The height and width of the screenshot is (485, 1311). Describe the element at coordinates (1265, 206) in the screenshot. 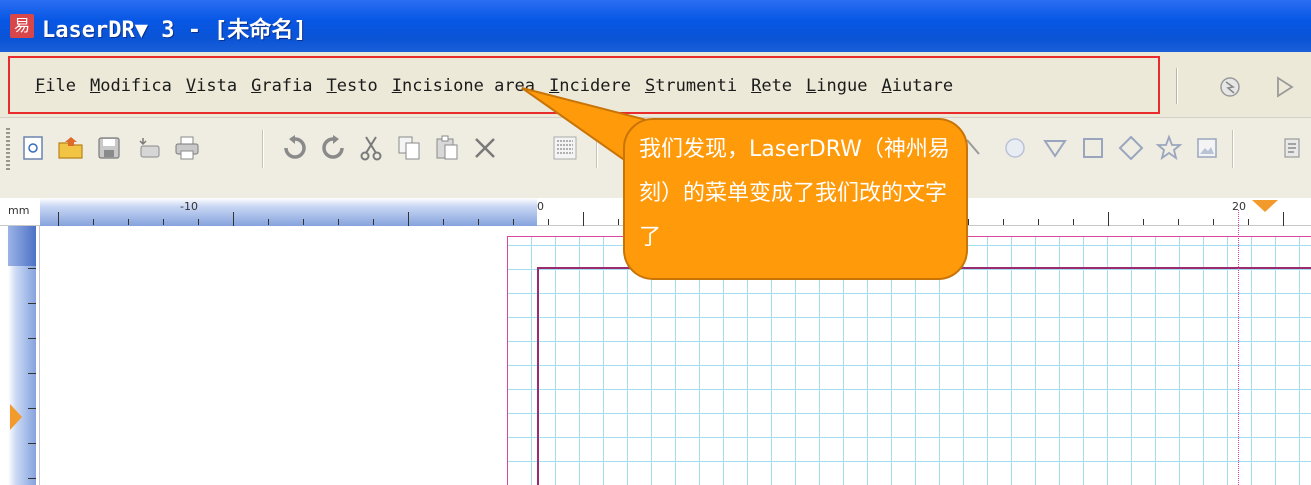

I see `ruler-position-marker` at that location.